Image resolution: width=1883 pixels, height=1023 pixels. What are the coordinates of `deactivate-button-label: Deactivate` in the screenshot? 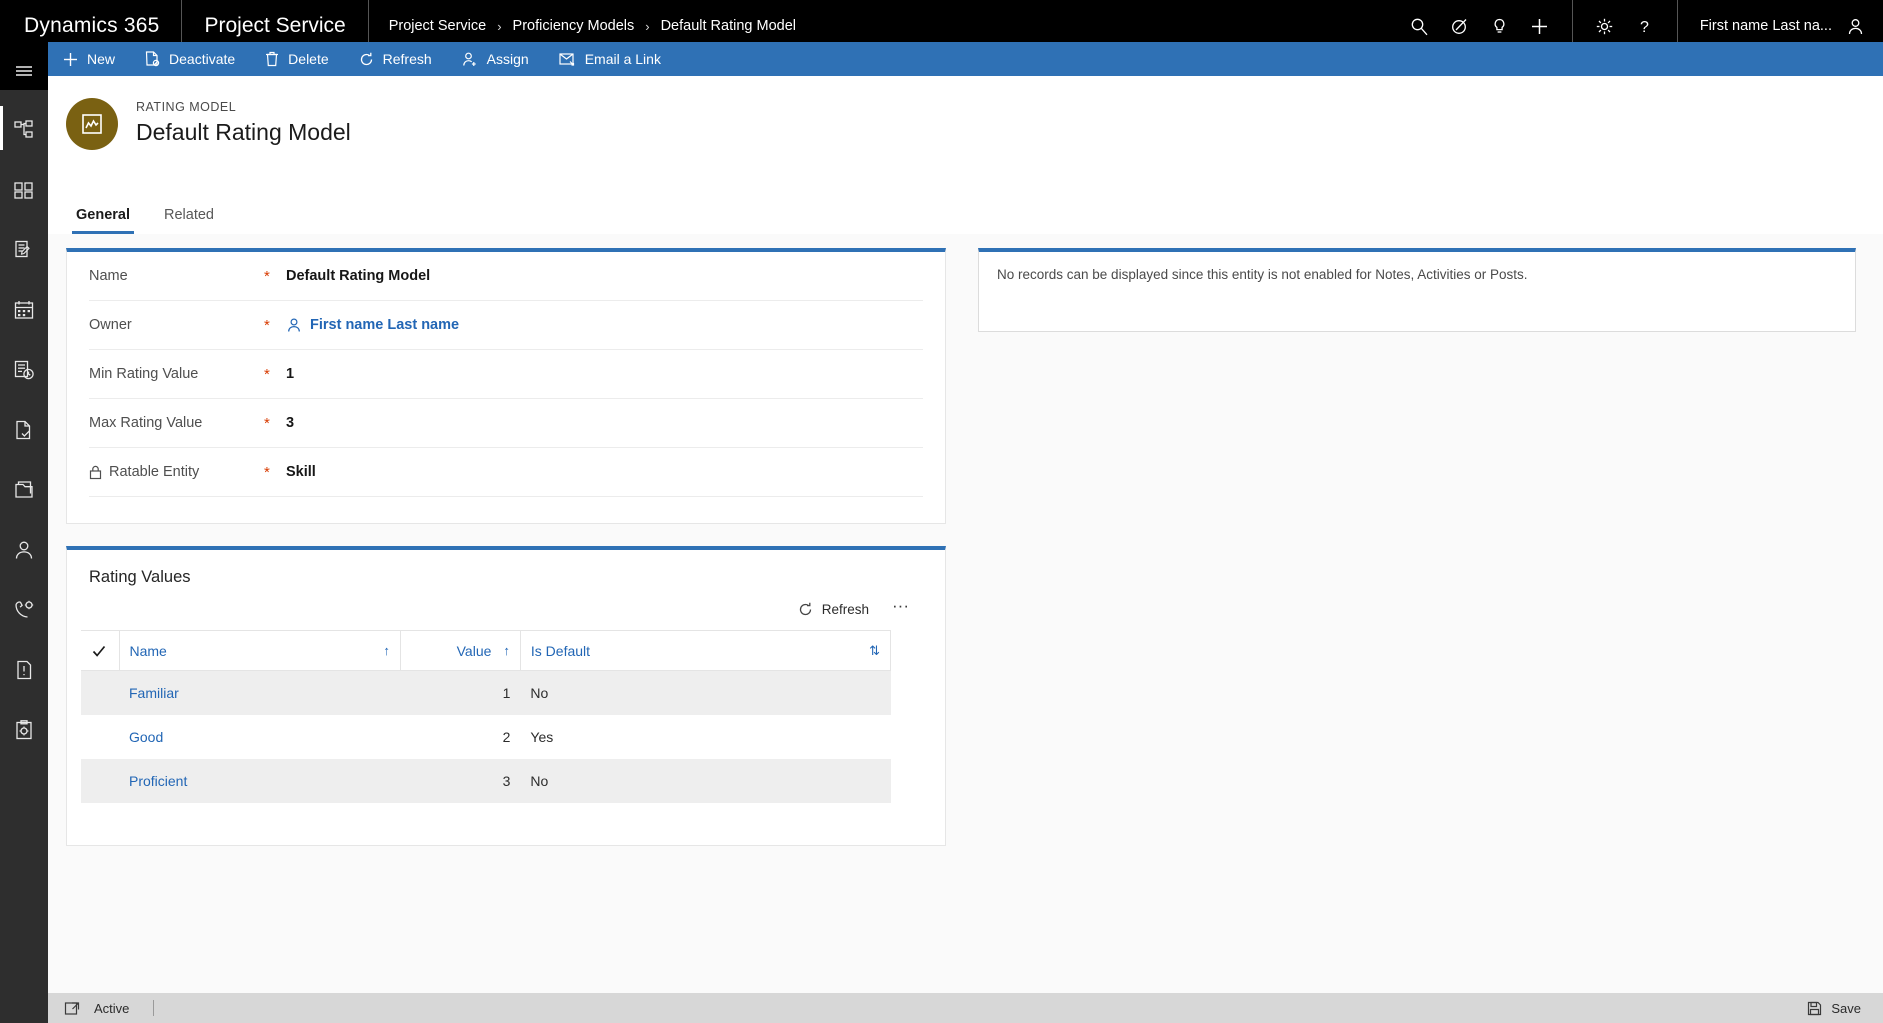 It's located at (202, 59).